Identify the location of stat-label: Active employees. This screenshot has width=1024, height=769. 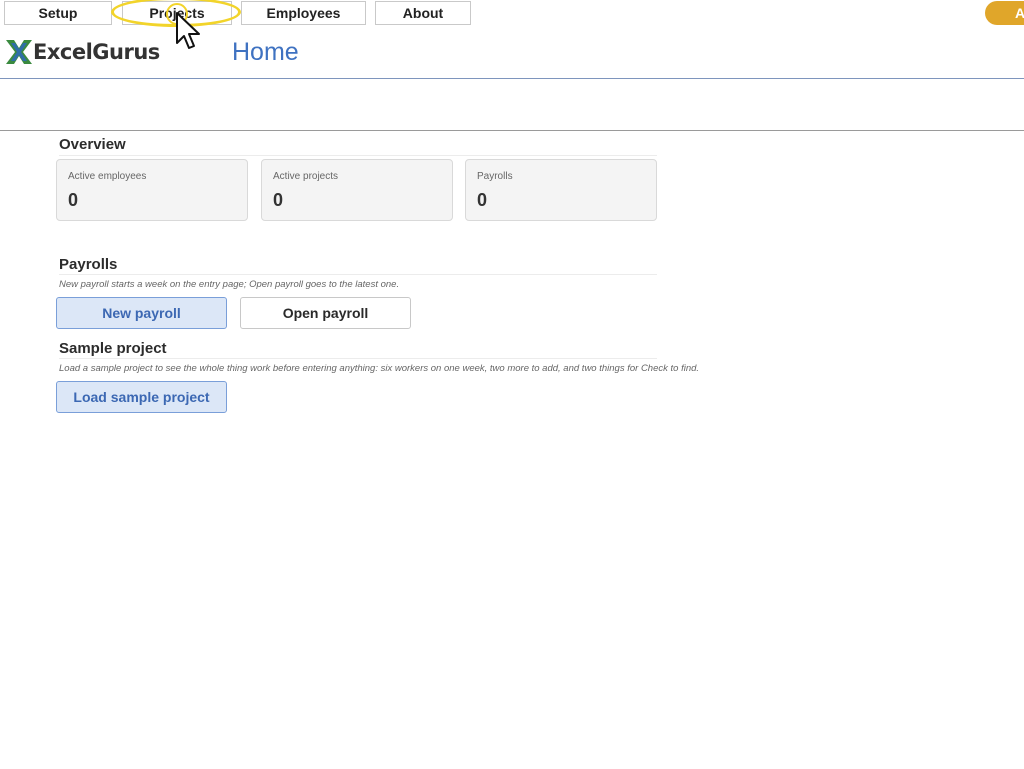
(107, 176).